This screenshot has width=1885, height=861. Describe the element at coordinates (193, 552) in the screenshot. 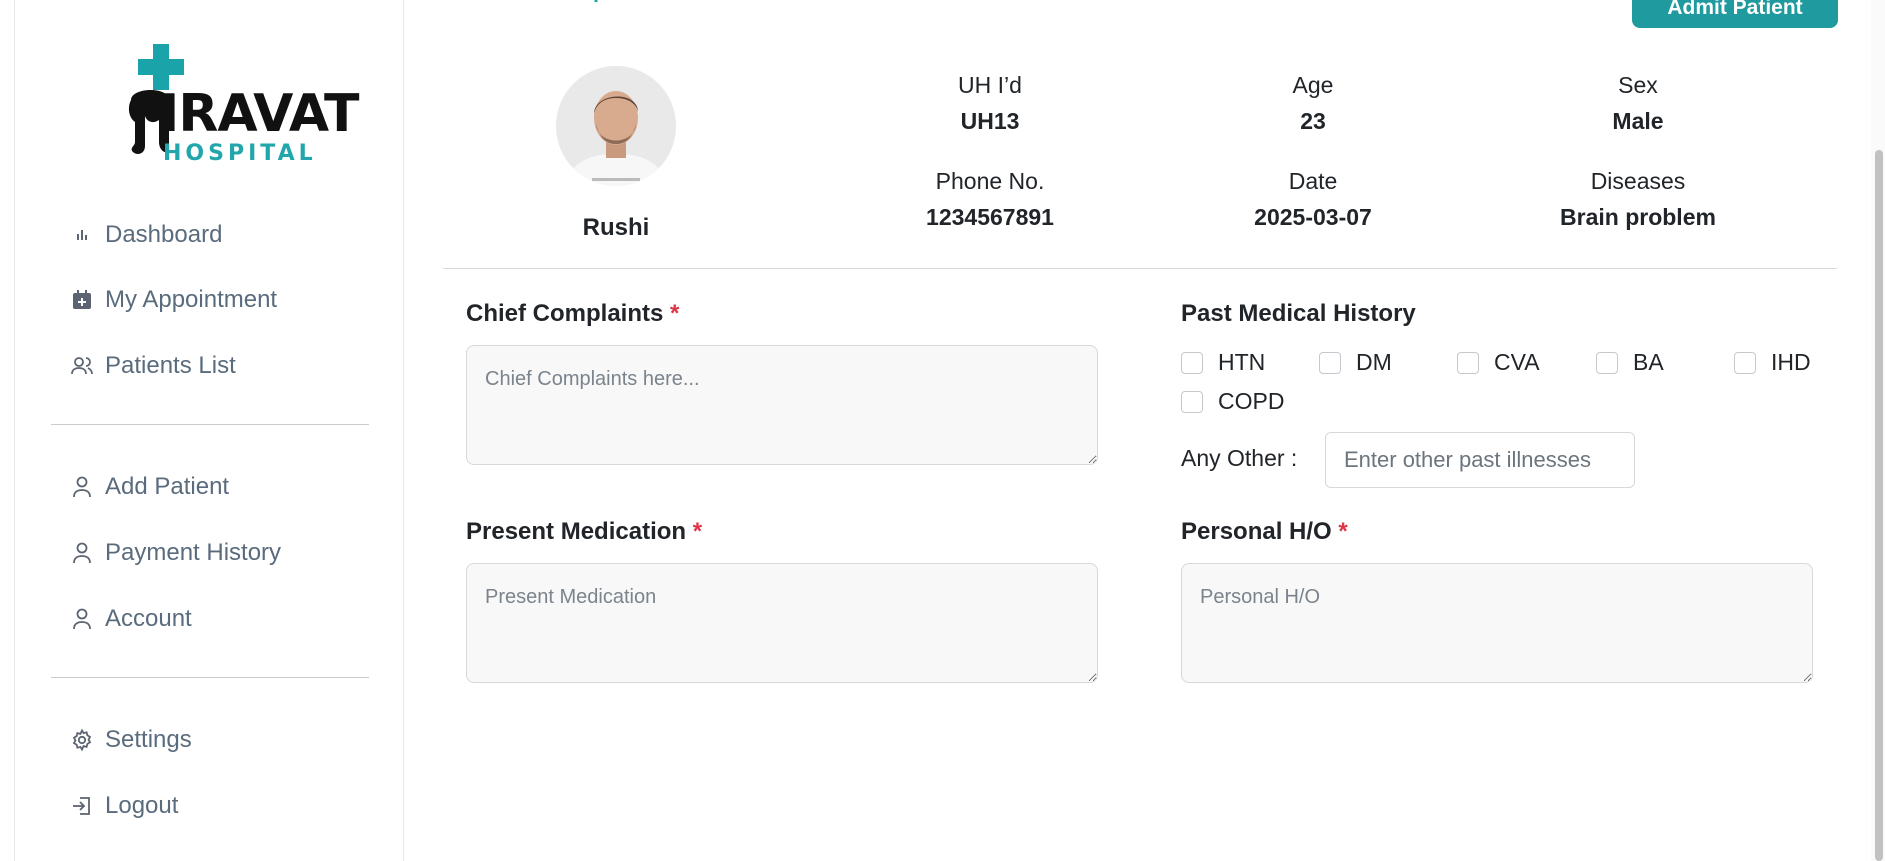

I see `sidebar-item-label: Payment History` at that location.